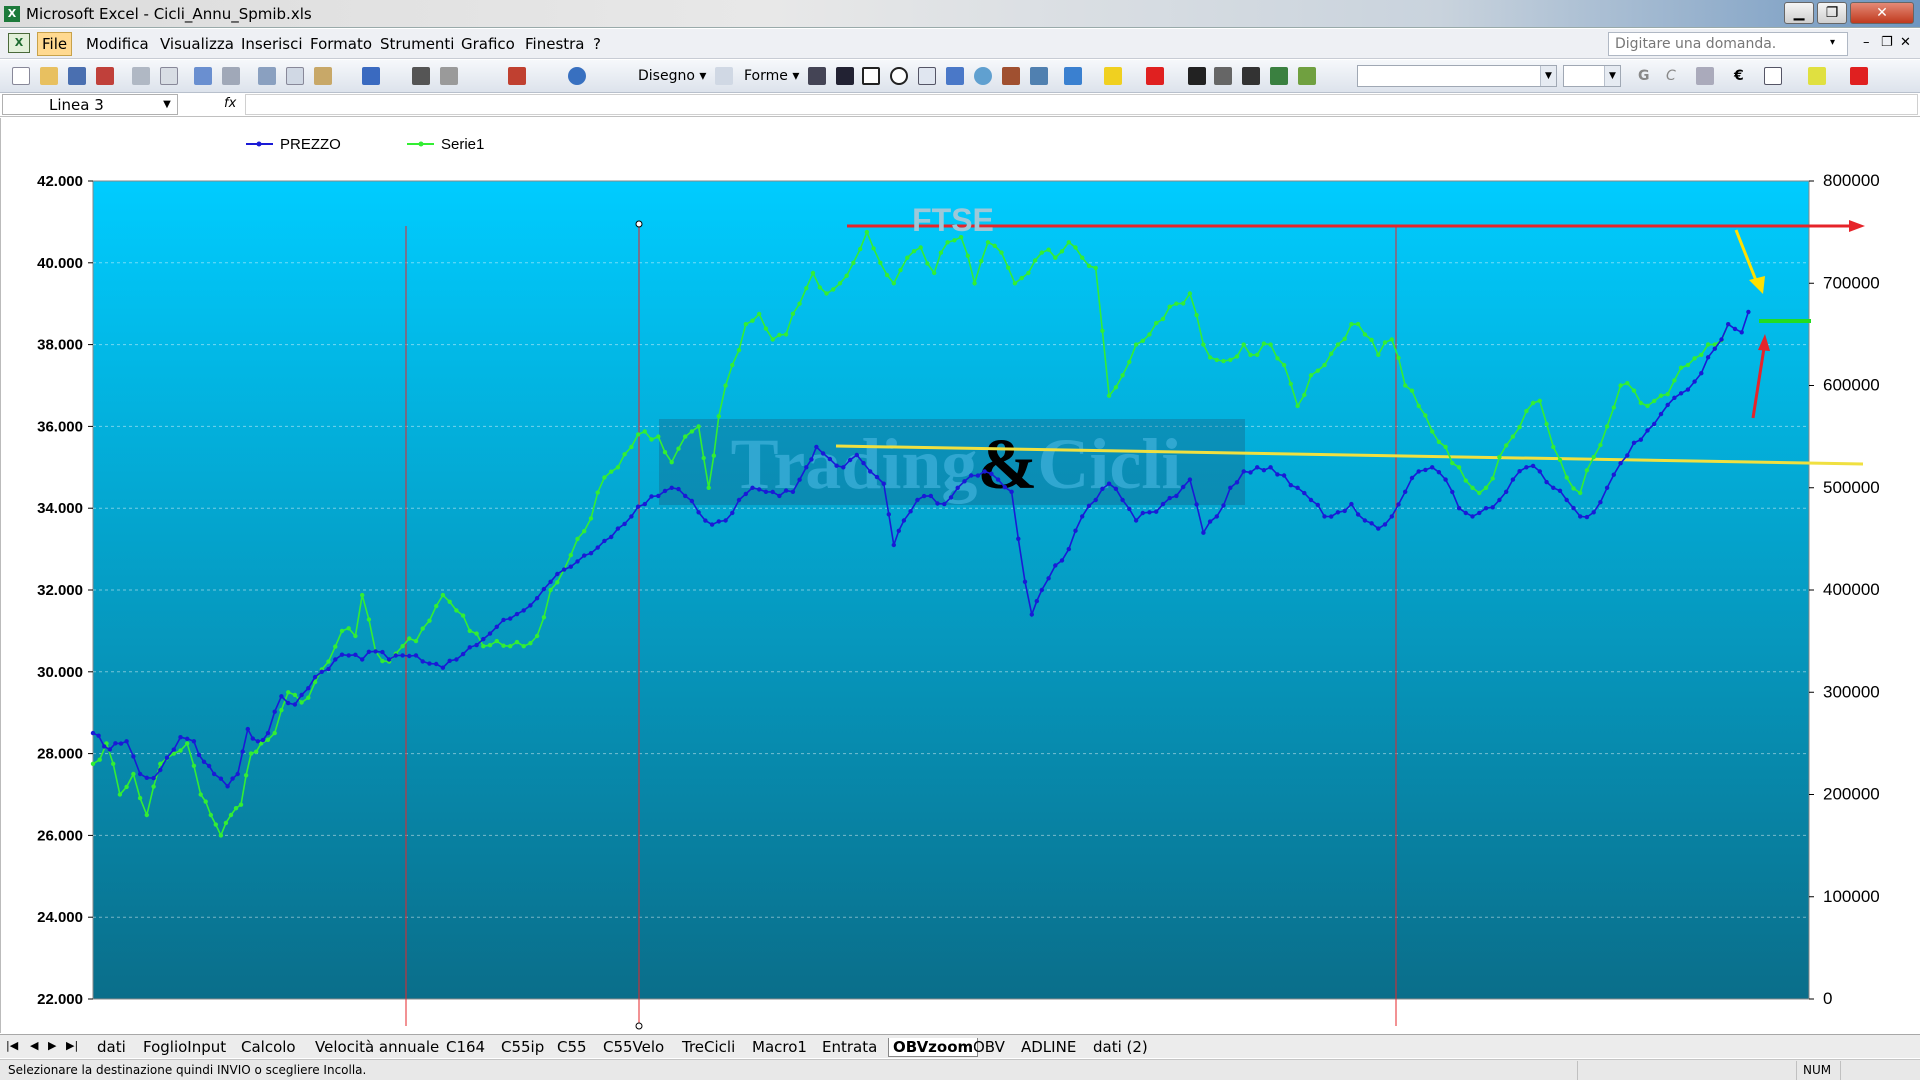 This screenshot has width=1920, height=1080. Describe the element at coordinates (272, 44) in the screenshot. I see `menu-inserisci: Inserisci` at that location.